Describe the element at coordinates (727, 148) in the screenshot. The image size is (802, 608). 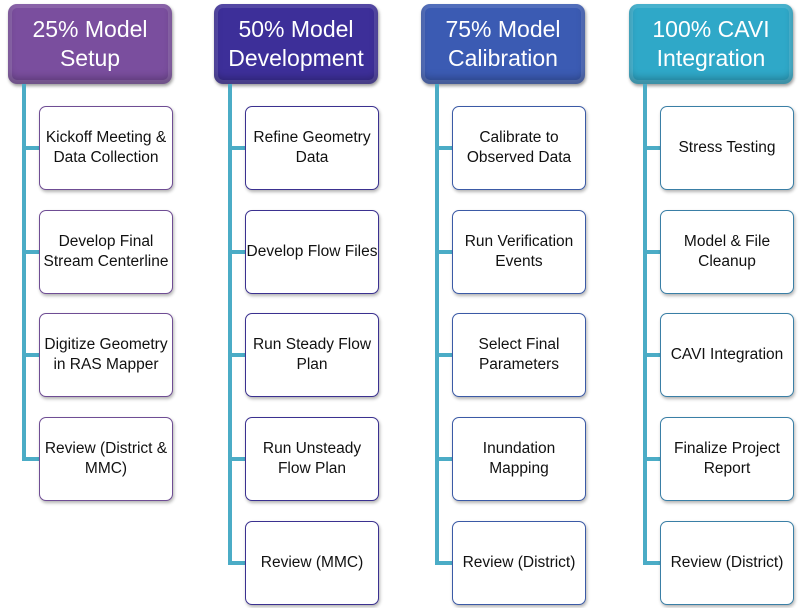
I see `task-box: Stress Testing` at that location.